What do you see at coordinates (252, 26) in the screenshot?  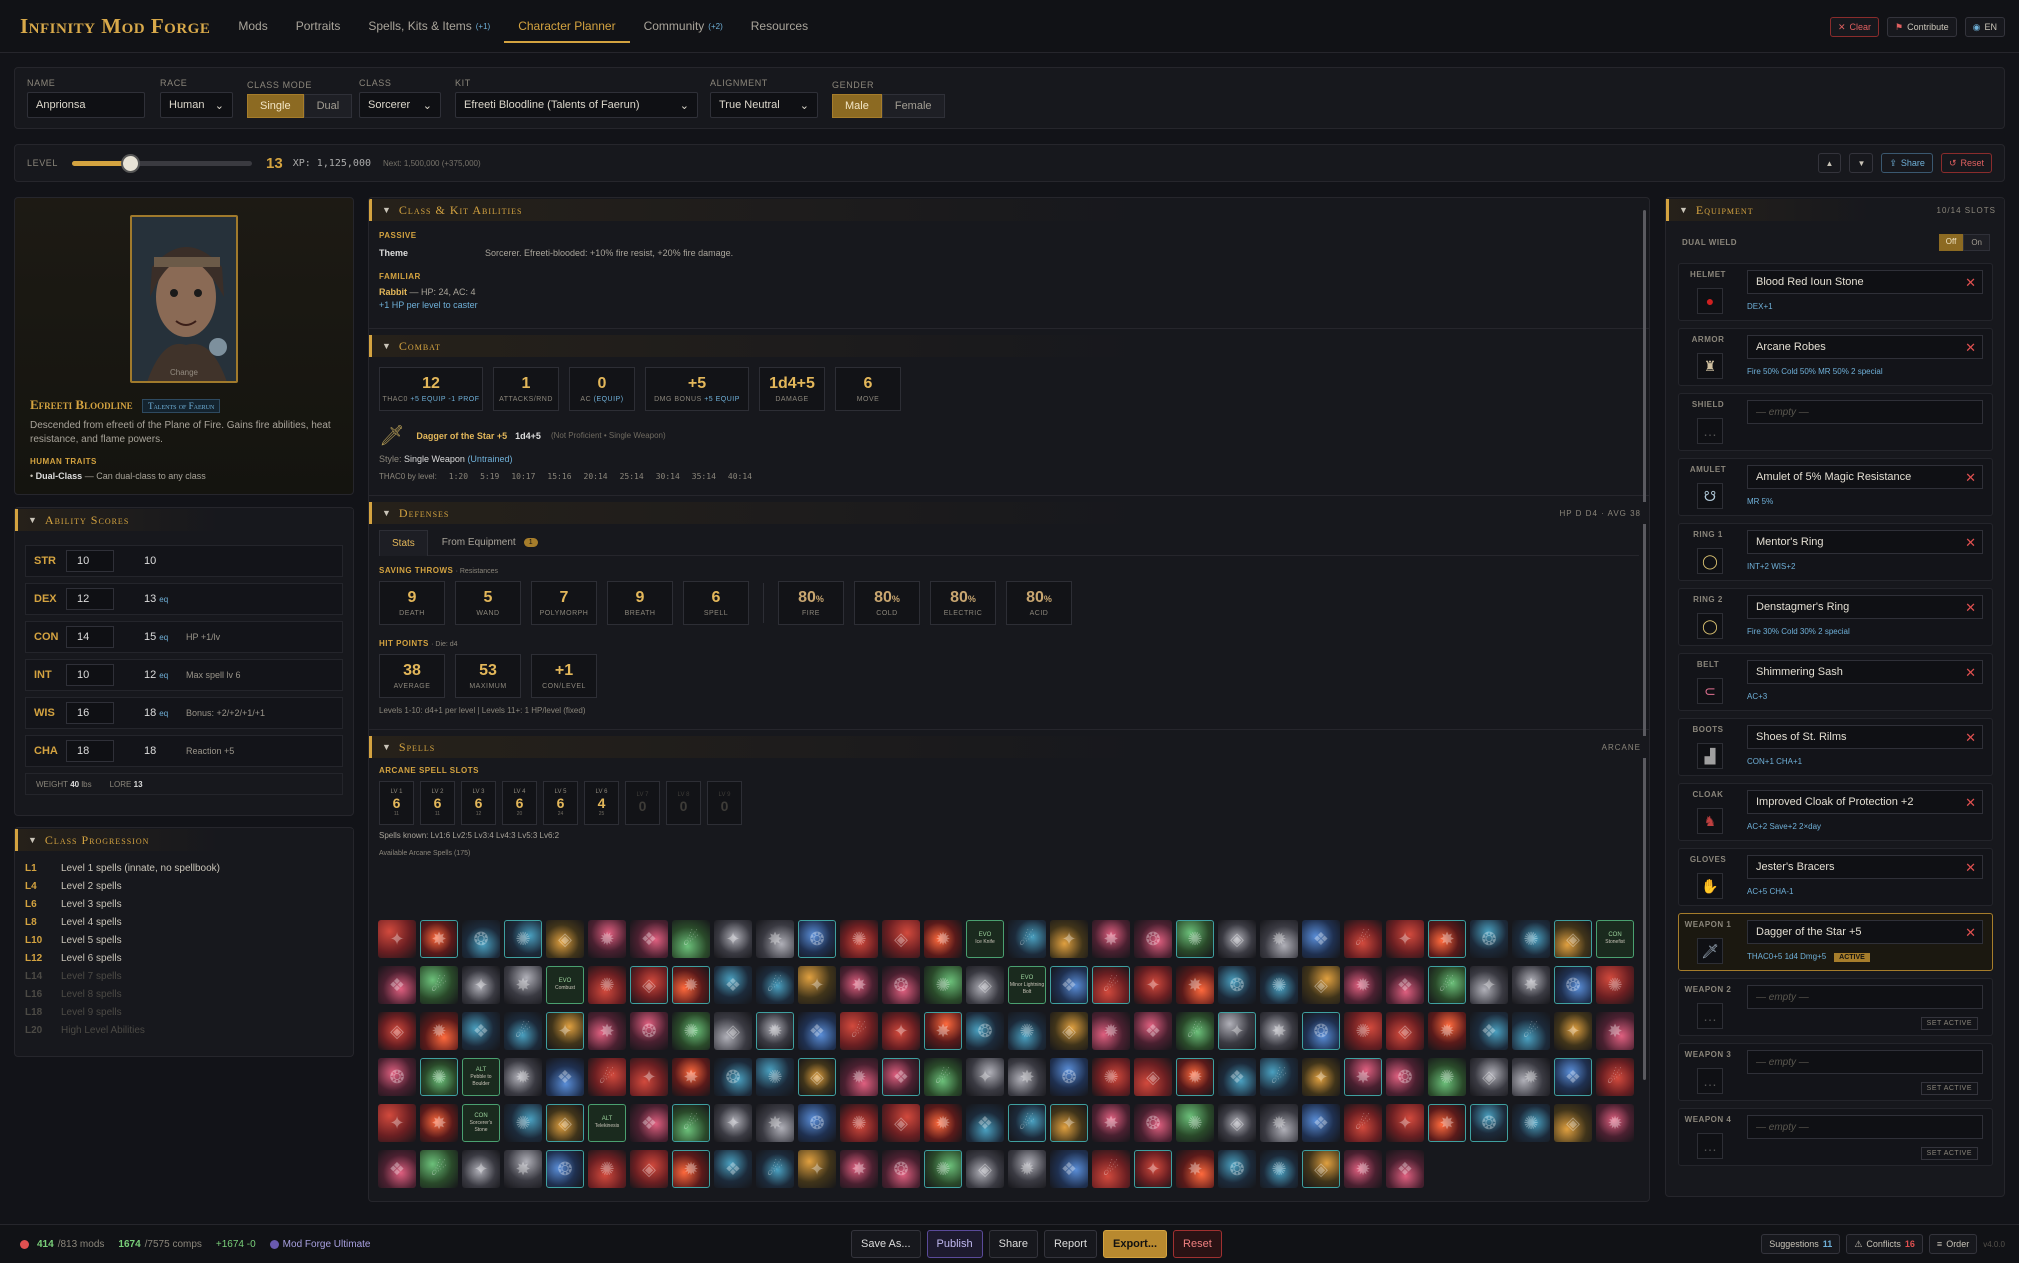 I see `nav-mods: Mods` at bounding box center [252, 26].